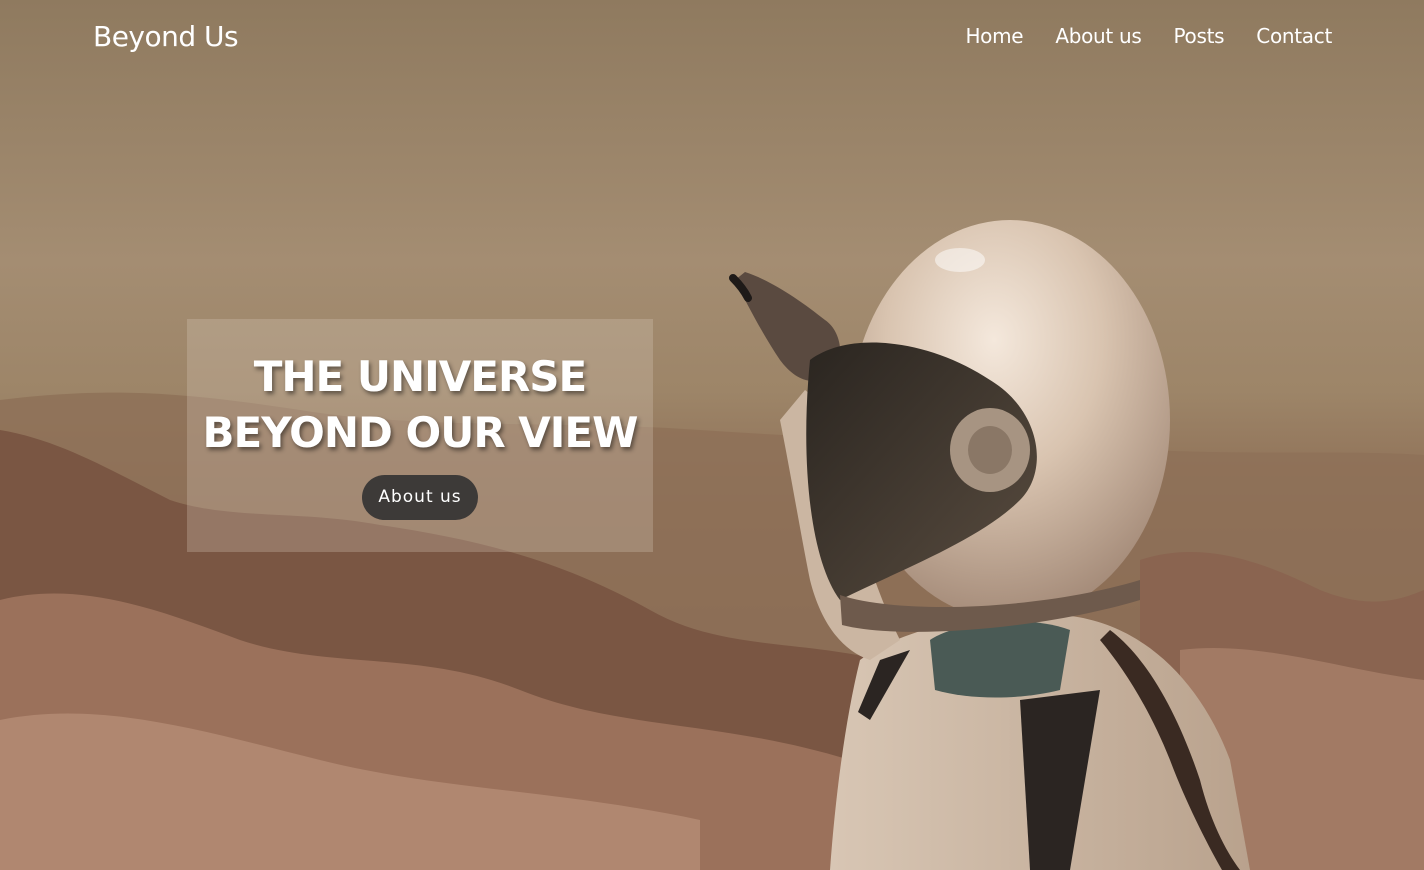  I want to click on nav-links: Home About us Posts Contact, so click(1132, 36).